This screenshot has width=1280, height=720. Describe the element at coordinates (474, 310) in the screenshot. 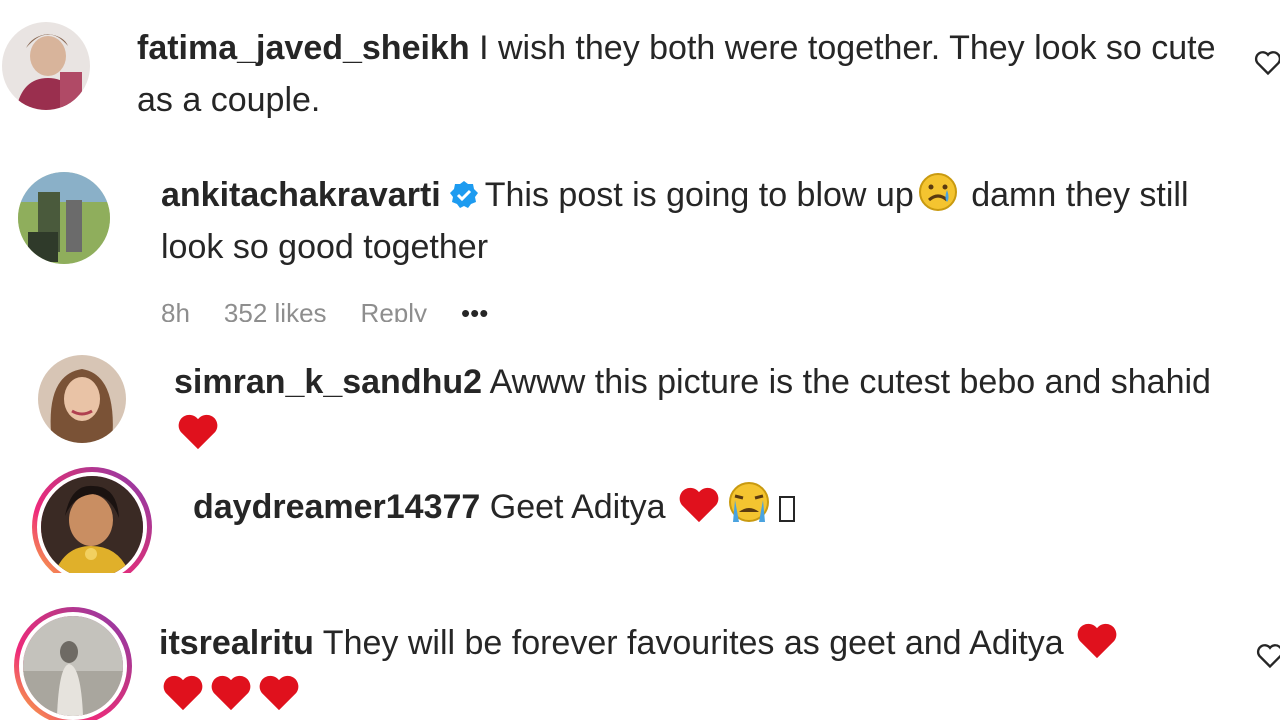

I see `more-options-button: •••` at that location.